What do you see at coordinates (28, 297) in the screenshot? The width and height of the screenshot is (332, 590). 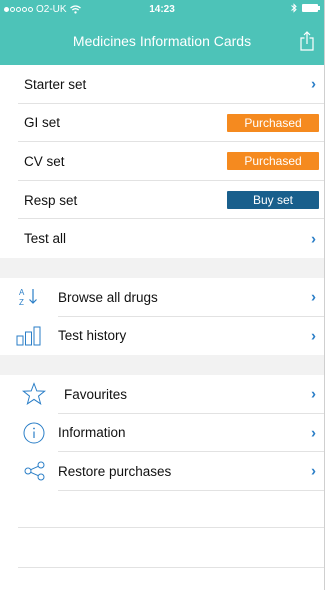 I see `sort-az-icon: A Z` at bounding box center [28, 297].